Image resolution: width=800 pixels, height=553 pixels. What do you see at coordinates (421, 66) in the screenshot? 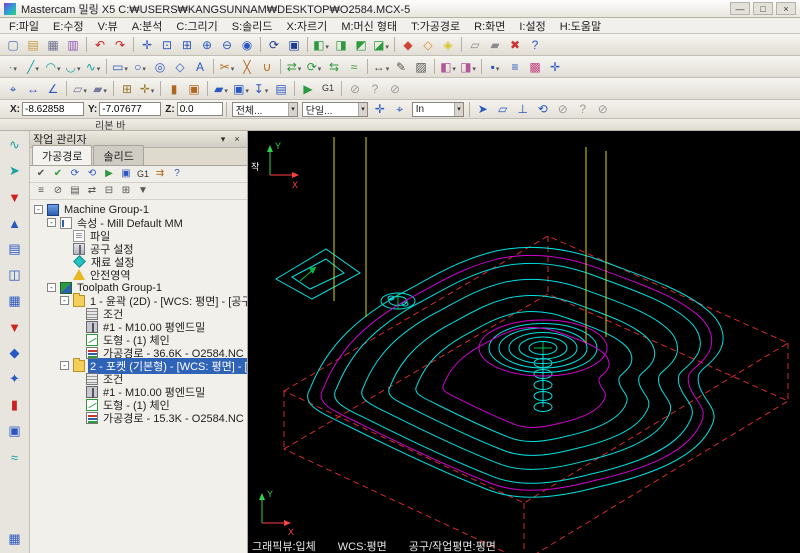
I see `hatch-button: ▨` at bounding box center [421, 66].